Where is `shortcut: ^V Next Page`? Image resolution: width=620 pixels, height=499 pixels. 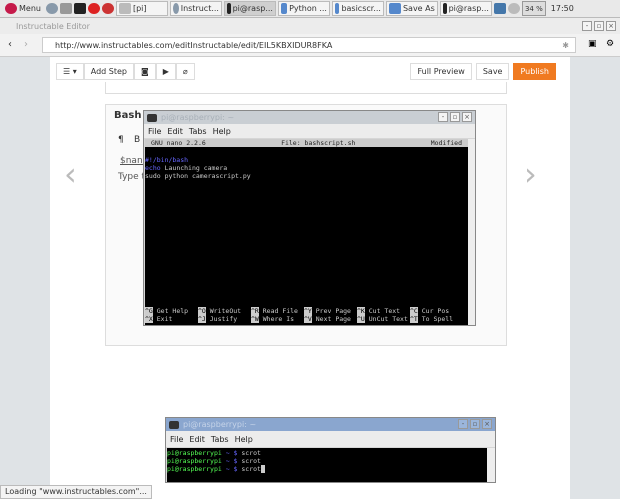
shortcut: ^V Next Page is located at coordinates (327, 319).